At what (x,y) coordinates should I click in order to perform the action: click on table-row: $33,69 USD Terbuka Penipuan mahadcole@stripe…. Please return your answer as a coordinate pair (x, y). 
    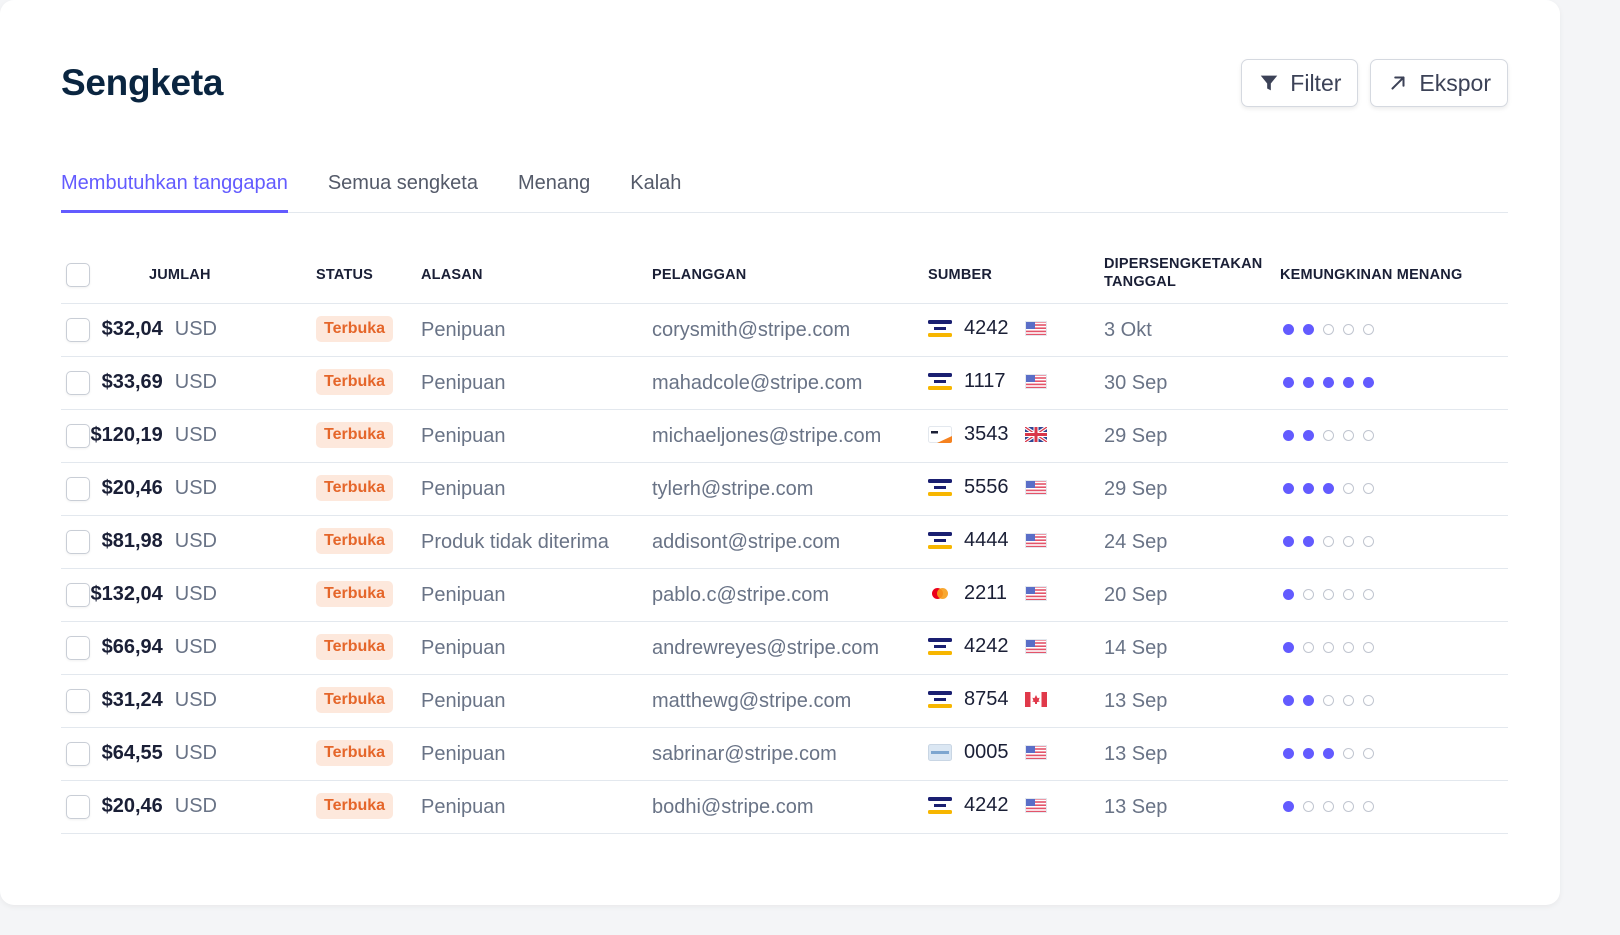
    Looking at the image, I should click on (784, 383).